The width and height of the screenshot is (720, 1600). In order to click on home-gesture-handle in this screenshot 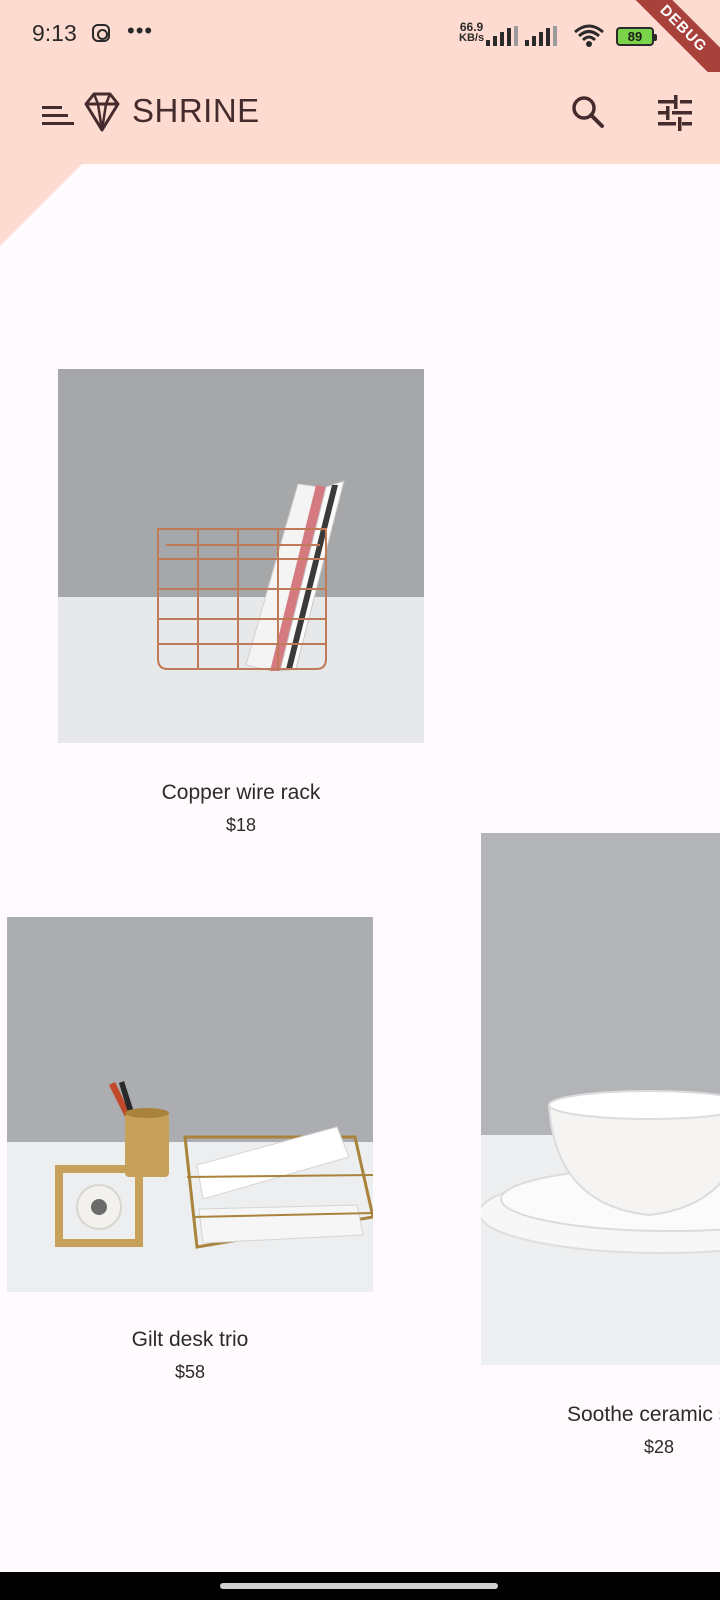, I will do `click(359, 1586)`.